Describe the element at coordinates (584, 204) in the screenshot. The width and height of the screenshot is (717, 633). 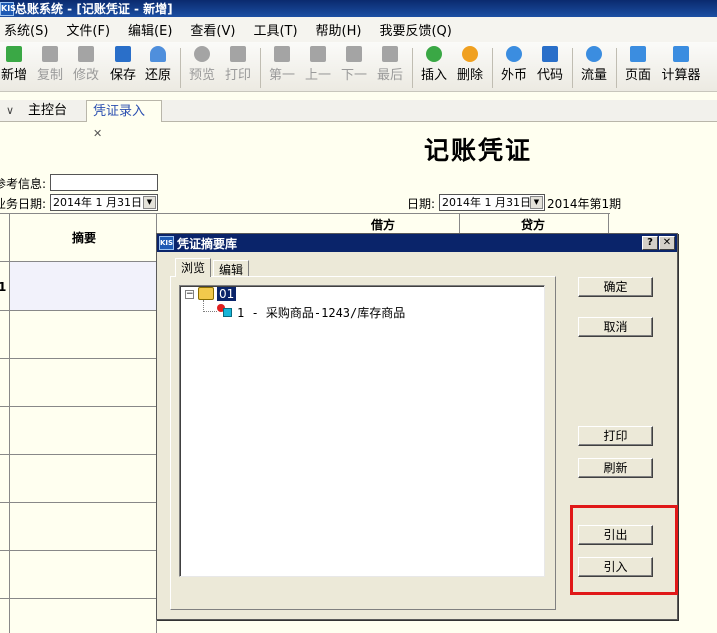
I see `period-label: 2014年第1期` at that location.